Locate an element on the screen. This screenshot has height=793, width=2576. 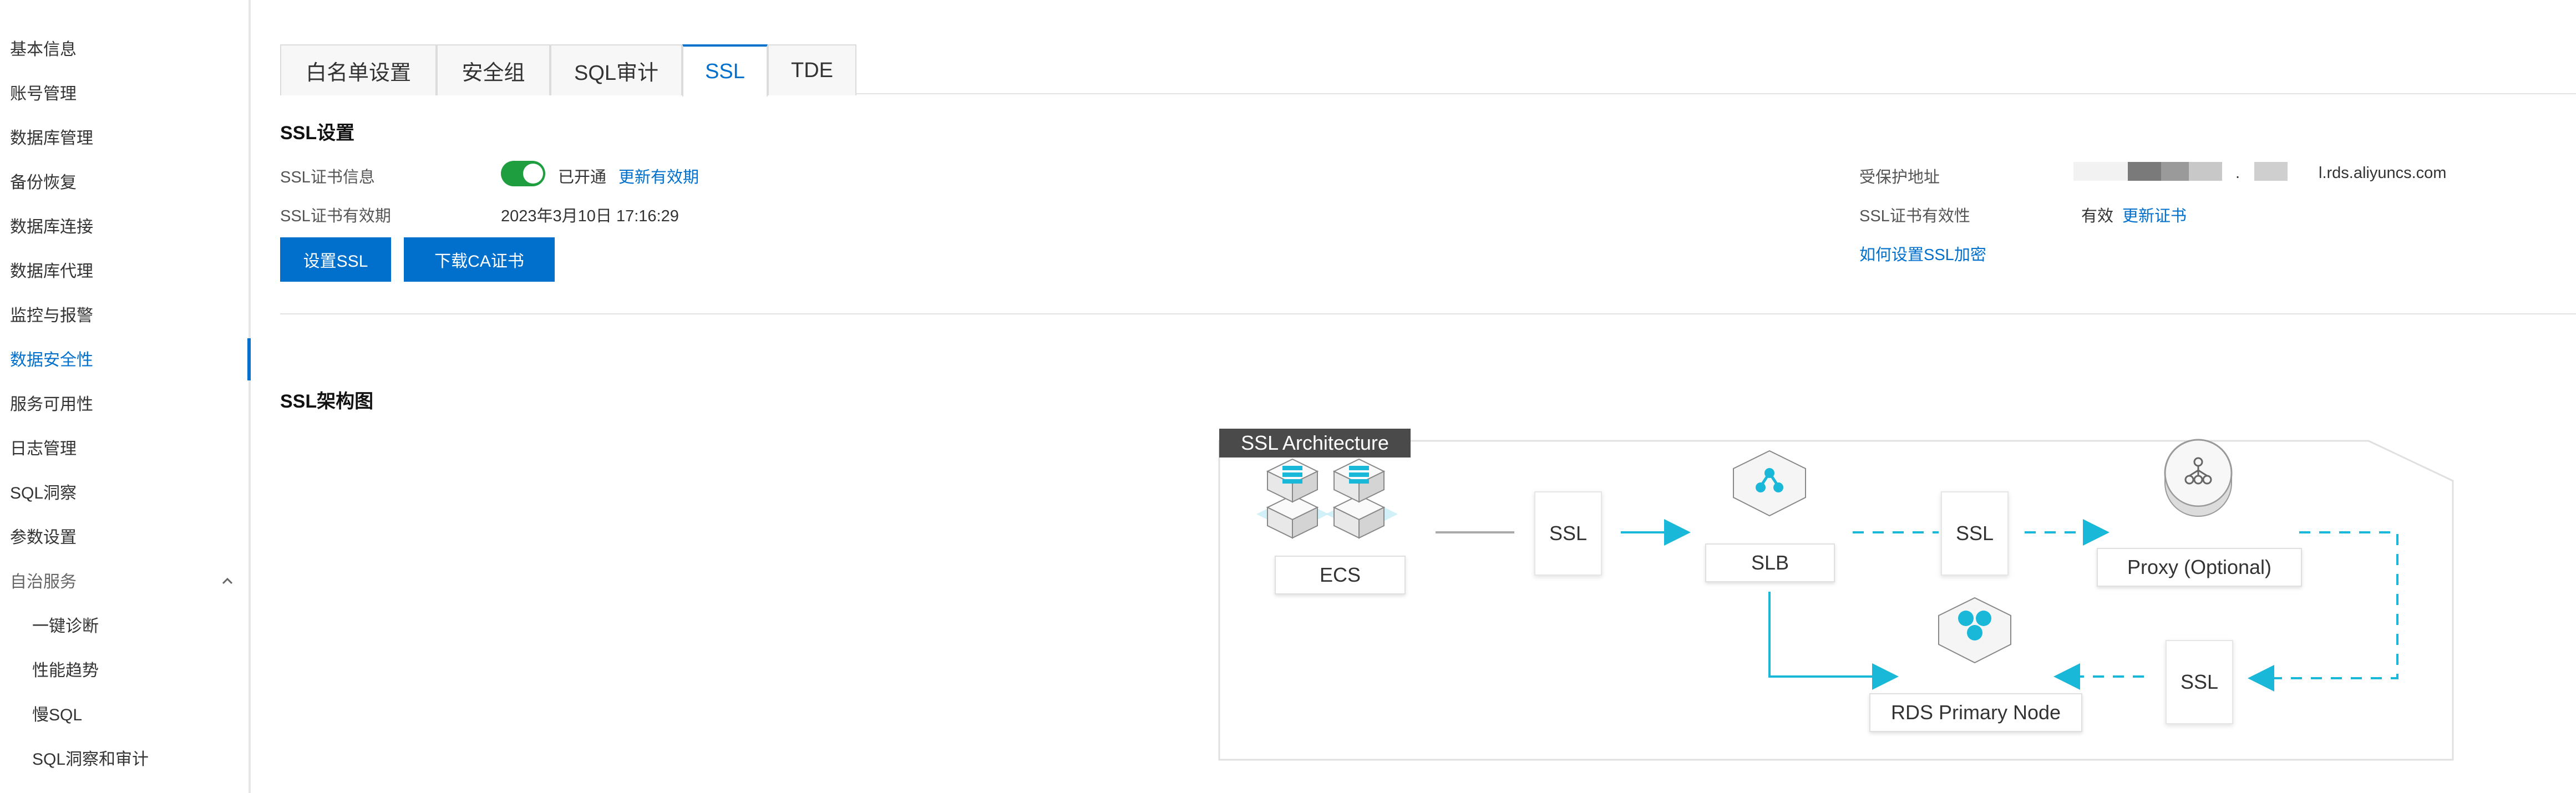
ssl-status-text: 已开通 is located at coordinates (582, 177).